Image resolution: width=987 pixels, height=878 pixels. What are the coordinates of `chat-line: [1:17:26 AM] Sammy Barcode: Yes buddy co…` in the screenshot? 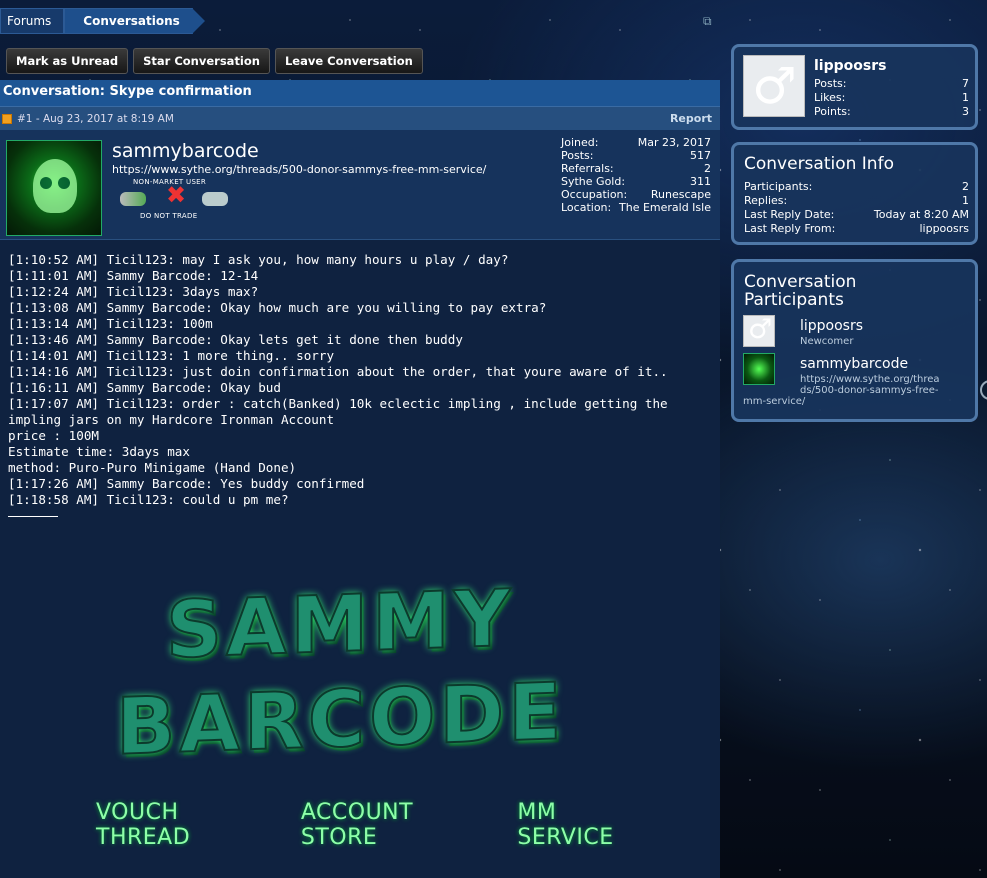 It's located at (186, 483).